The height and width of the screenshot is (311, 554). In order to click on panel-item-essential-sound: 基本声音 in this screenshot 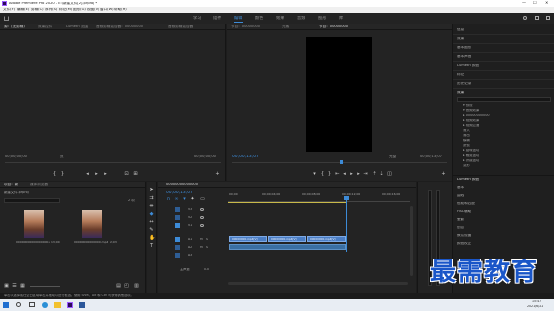, I will do `click(464, 57)`.